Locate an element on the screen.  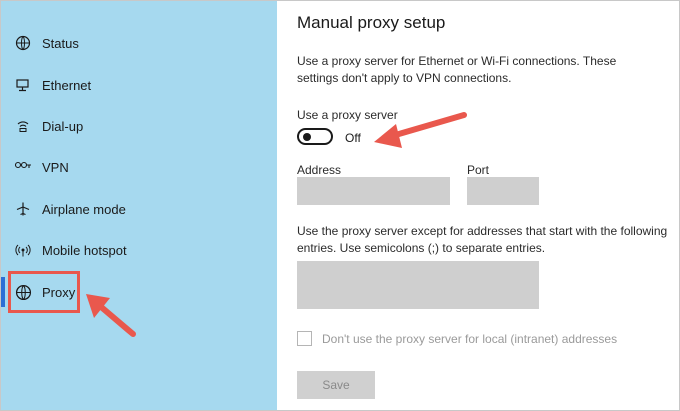
hotspot-icon is located at coordinates (23, 250).